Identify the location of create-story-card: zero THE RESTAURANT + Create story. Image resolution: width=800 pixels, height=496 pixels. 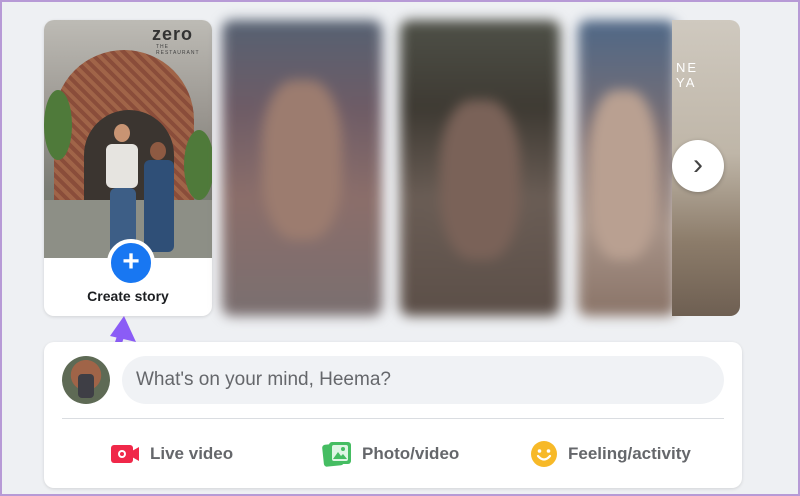
(128, 168).